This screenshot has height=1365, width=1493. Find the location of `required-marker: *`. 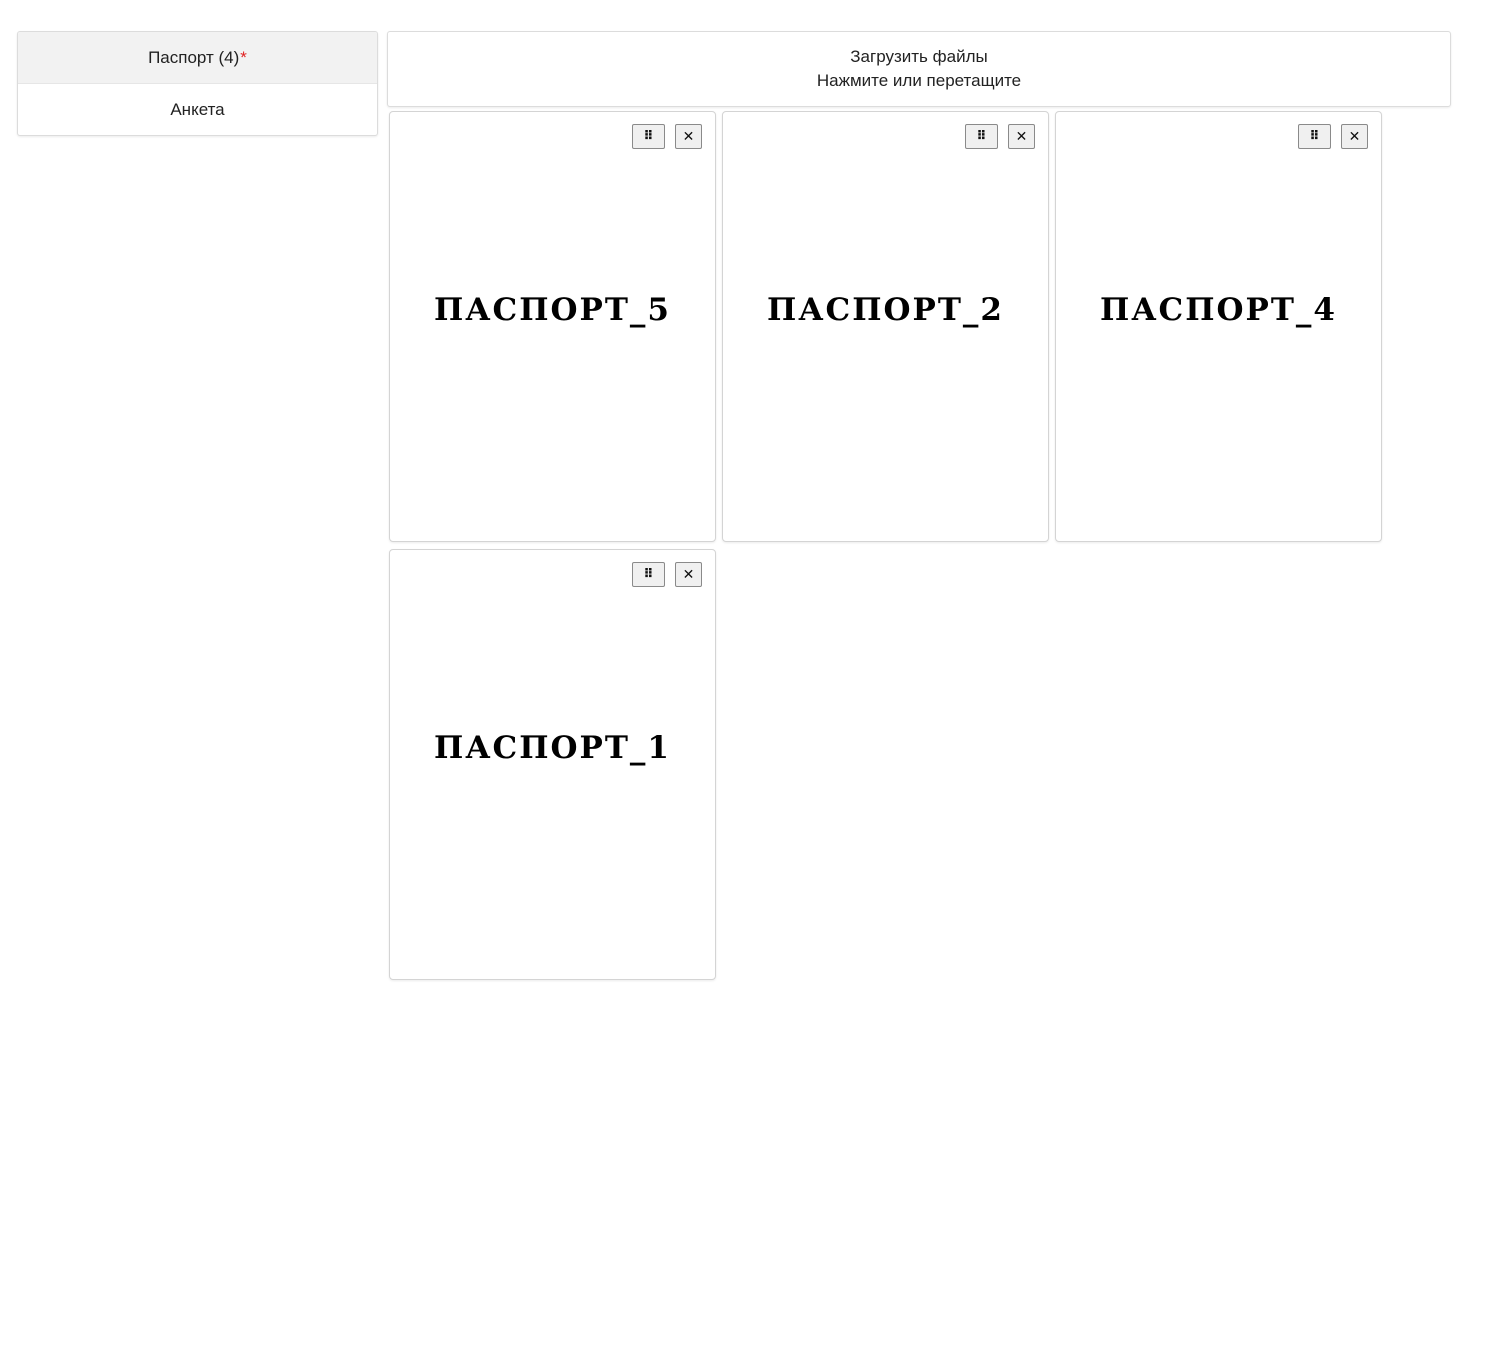

required-marker: * is located at coordinates (243, 57).